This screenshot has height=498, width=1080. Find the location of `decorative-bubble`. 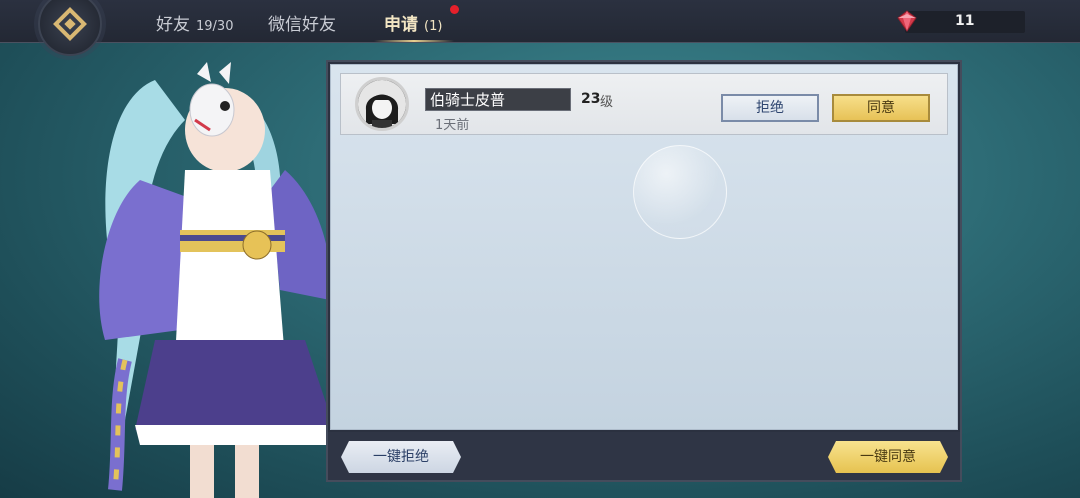

decorative-bubble is located at coordinates (680, 192).